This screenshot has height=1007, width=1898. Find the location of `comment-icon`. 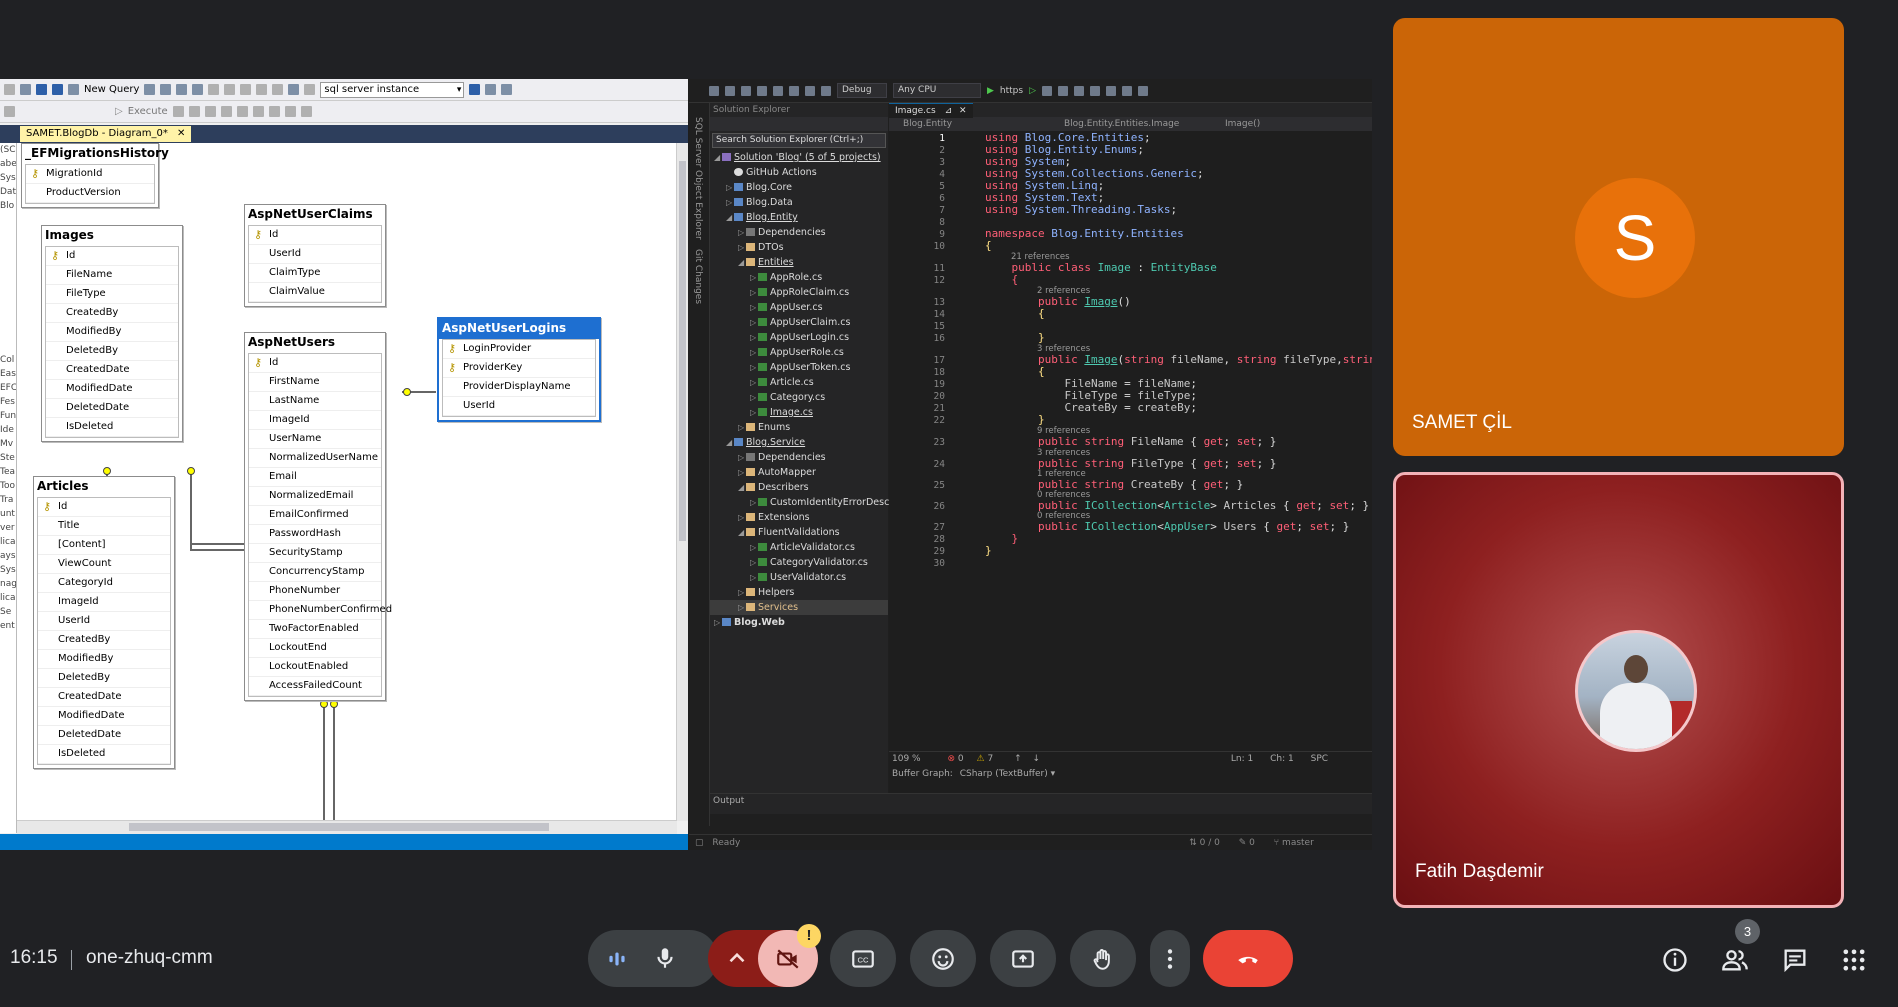

comment-icon is located at coordinates (258, 111).